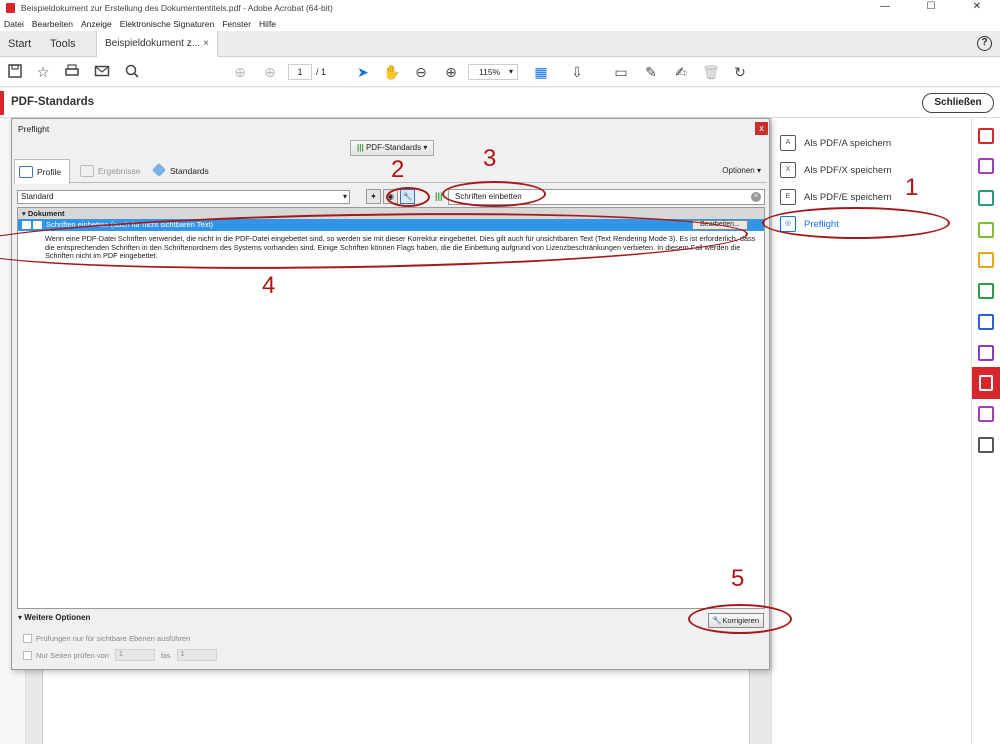 The height and width of the screenshot is (744, 1000). What do you see at coordinates (740, 72) in the screenshot?
I see `rotate-icon: ↻` at bounding box center [740, 72].